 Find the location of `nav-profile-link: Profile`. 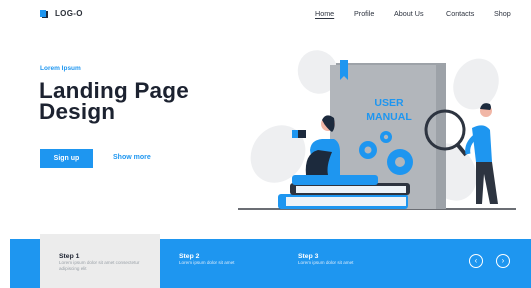

nav-profile-link: Profile is located at coordinates (364, 13).